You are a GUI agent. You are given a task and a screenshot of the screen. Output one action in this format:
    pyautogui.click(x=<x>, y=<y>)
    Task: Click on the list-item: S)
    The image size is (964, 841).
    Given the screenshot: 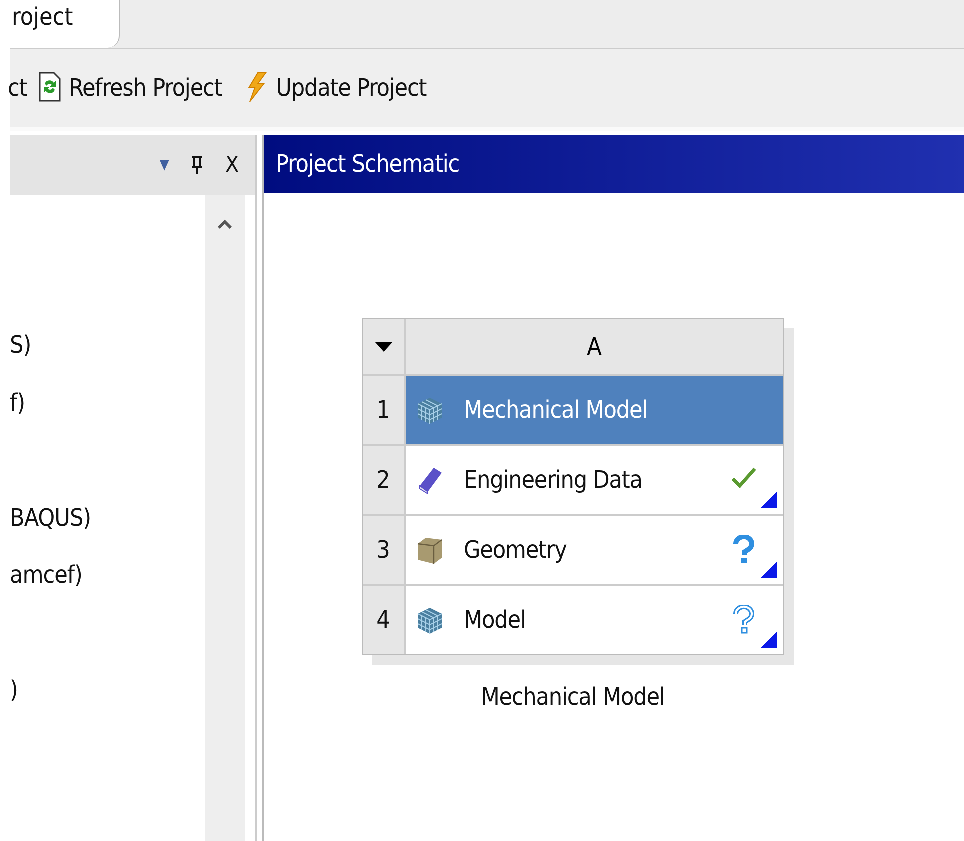 What is the action you would take?
    pyautogui.click(x=107, y=359)
    